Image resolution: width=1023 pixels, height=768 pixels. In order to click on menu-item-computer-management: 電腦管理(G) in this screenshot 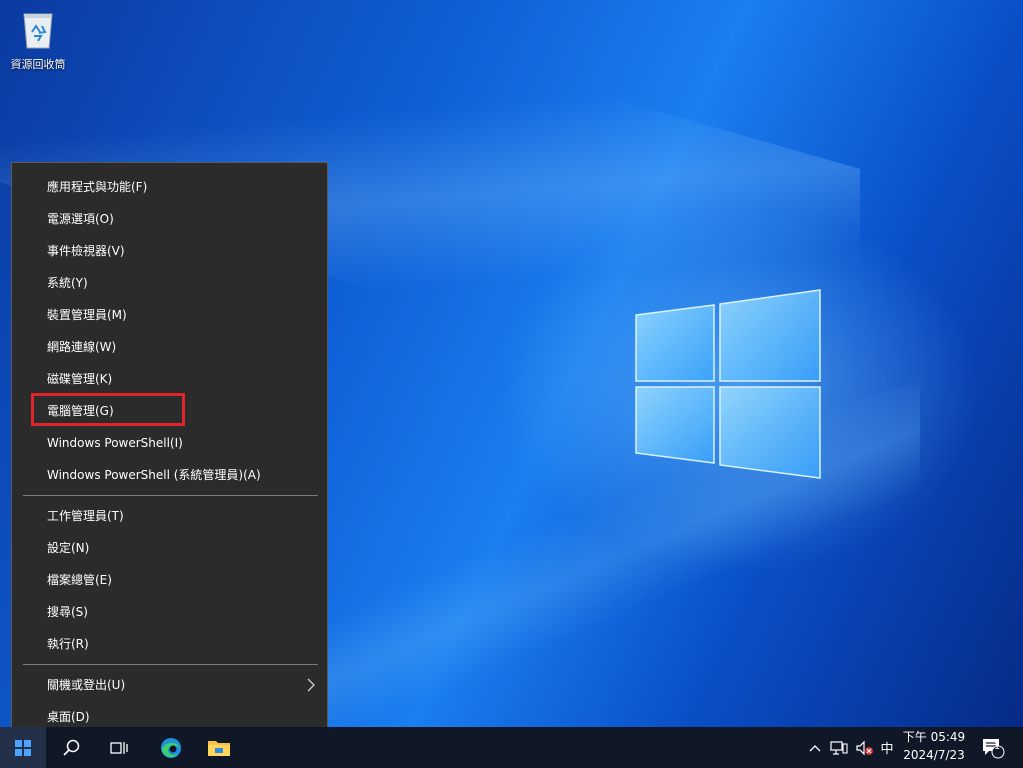, I will do `click(169, 411)`.